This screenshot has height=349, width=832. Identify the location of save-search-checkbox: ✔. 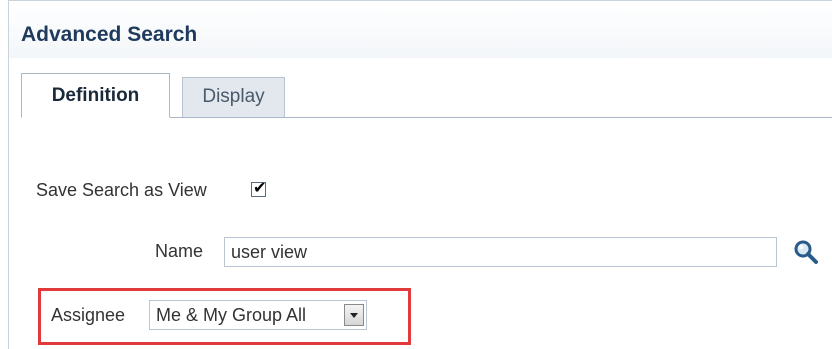
(258, 187).